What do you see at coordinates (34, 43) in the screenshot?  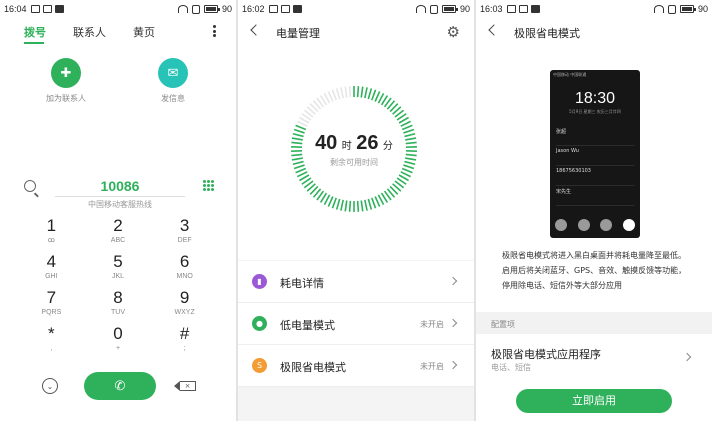 I see `tab-indicator` at bounding box center [34, 43].